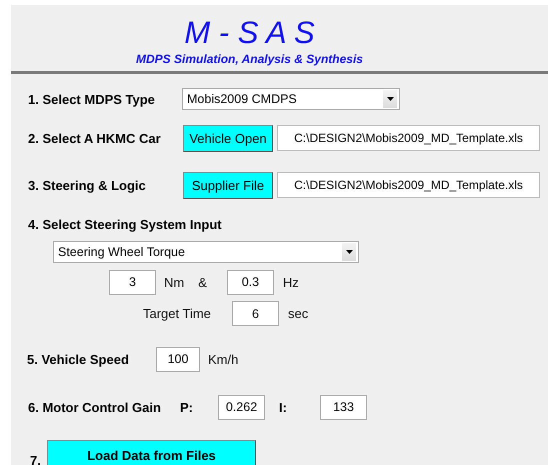  What do you see at coordinates (174, 282) in the screenshot?
I see `amplitude-unit: Nm` at bounding box center [174, 282].